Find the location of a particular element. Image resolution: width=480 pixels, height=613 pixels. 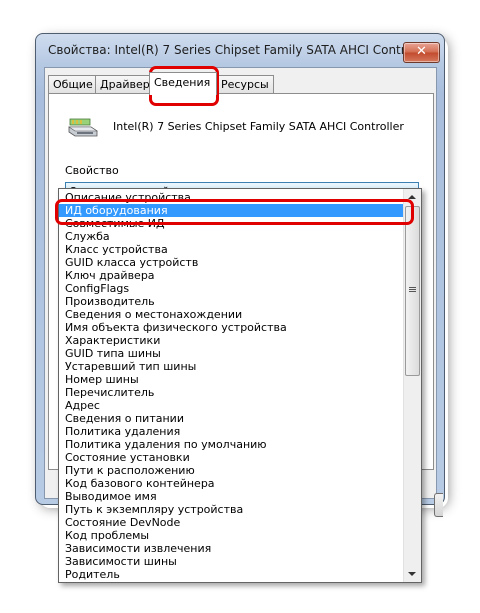

dropdown-option: ConfigFlags is located at coordinates (234, 288).